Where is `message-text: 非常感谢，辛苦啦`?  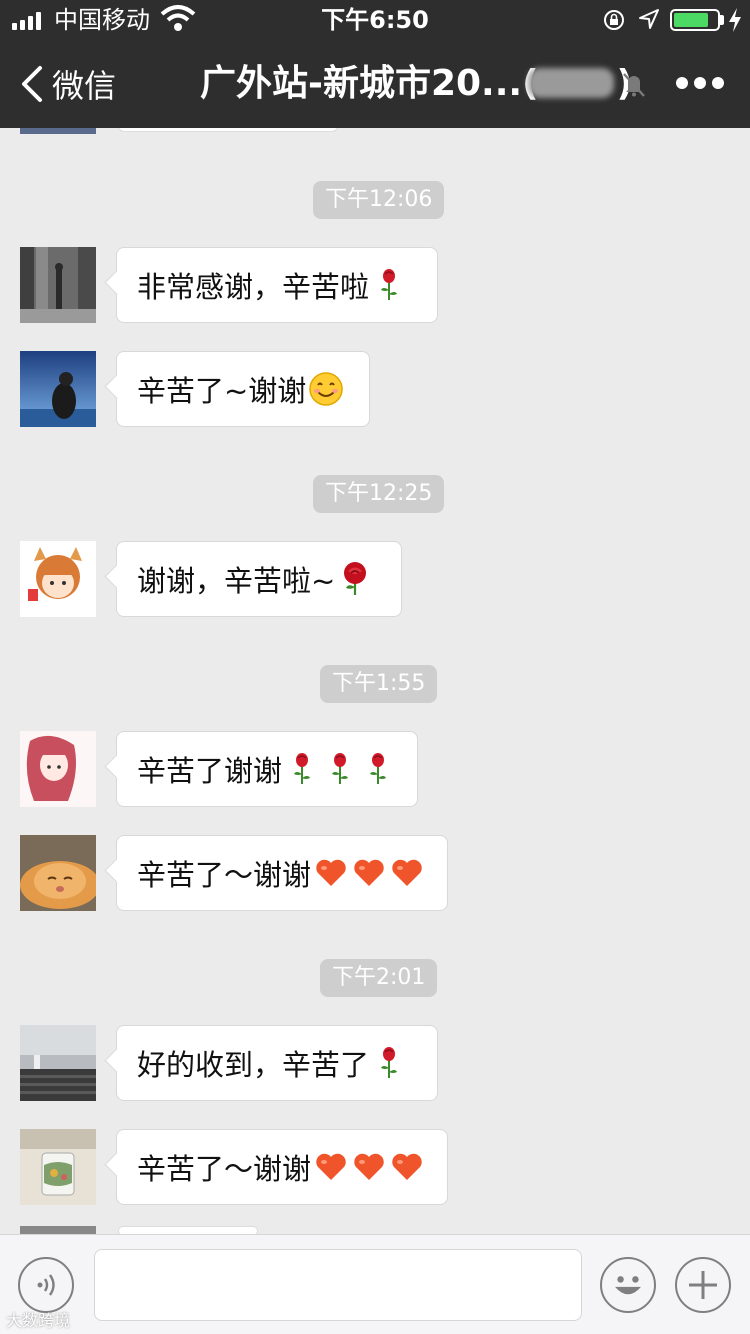 message-text: 非常感谢，辛苦啦 is located at coordinates (253, 287).